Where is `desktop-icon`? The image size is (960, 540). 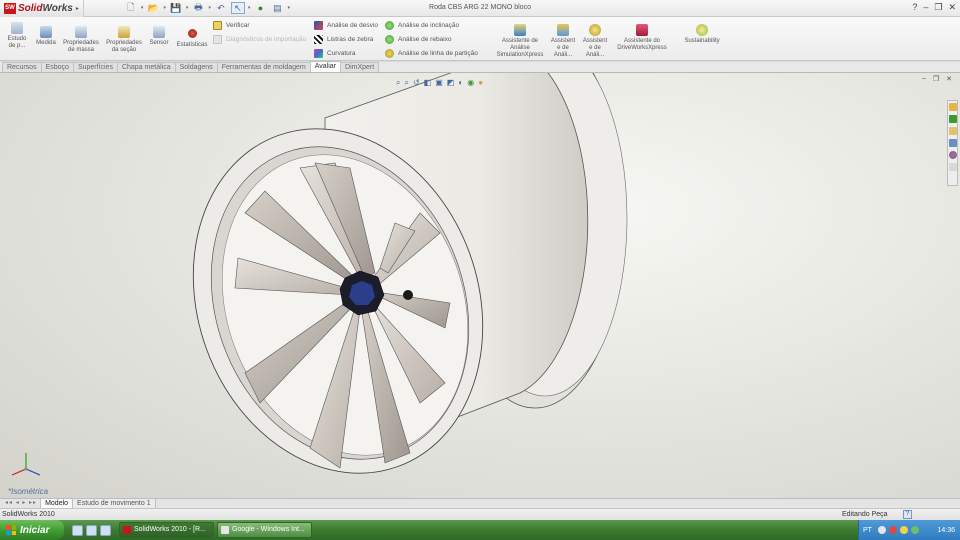
desktop-icon is located at coordinates (91, 530).